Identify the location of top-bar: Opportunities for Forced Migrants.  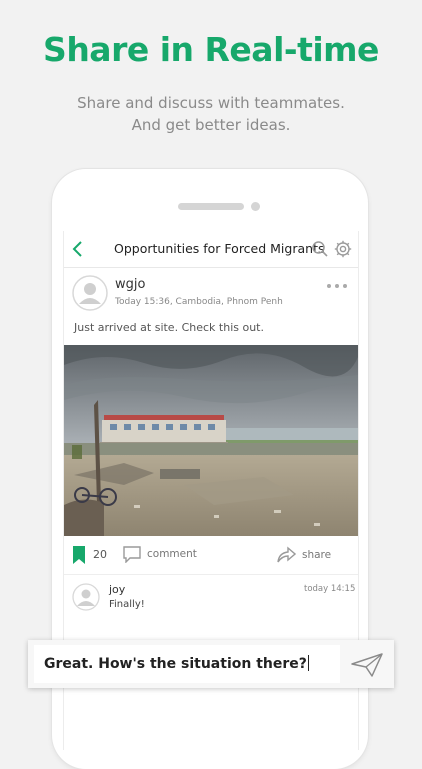
(211, 249).